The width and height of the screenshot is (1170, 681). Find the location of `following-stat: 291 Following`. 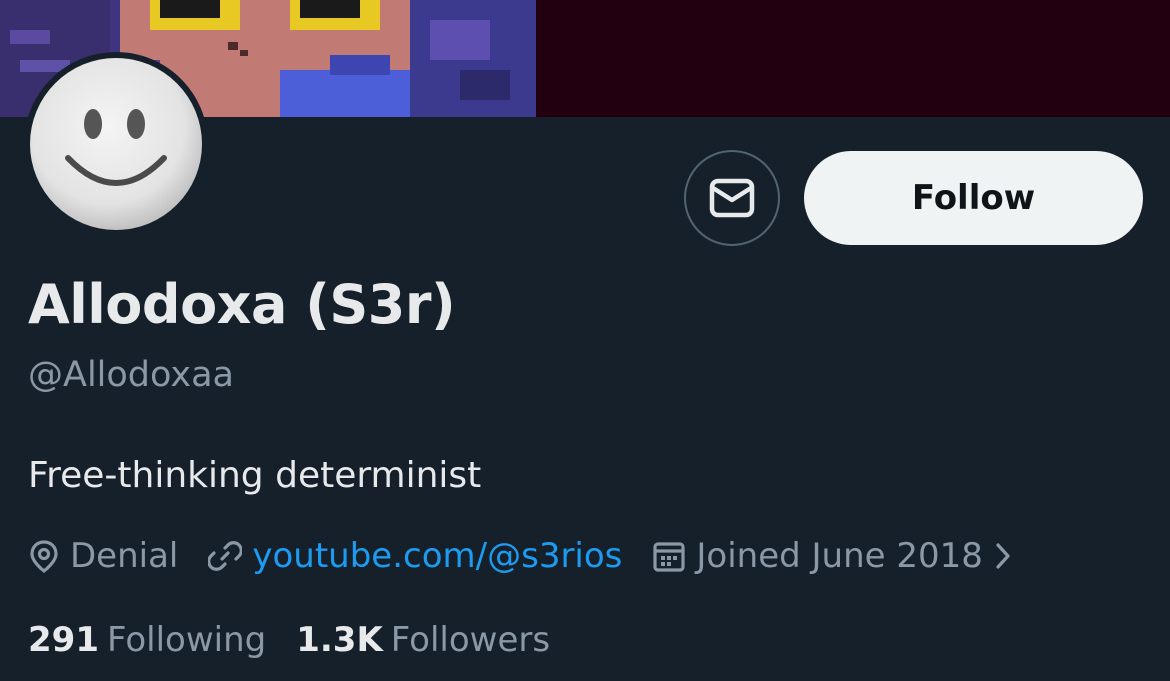

following-stat: 291 Following is located at coordinates (147, 640).